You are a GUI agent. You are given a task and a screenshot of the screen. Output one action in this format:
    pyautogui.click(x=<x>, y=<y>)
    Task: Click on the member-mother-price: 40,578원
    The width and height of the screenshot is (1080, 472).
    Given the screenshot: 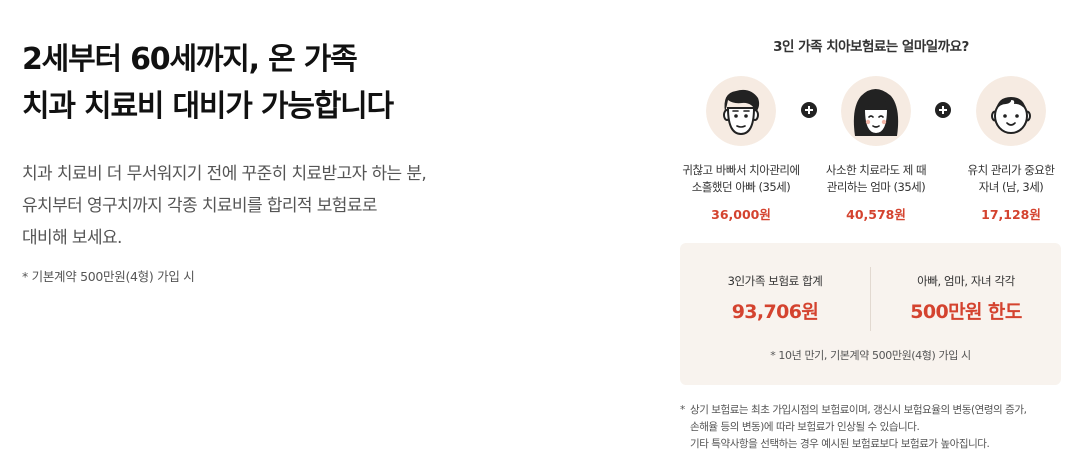 What is the action you would take?
    pyautogui.click(x=876, y=214)
    